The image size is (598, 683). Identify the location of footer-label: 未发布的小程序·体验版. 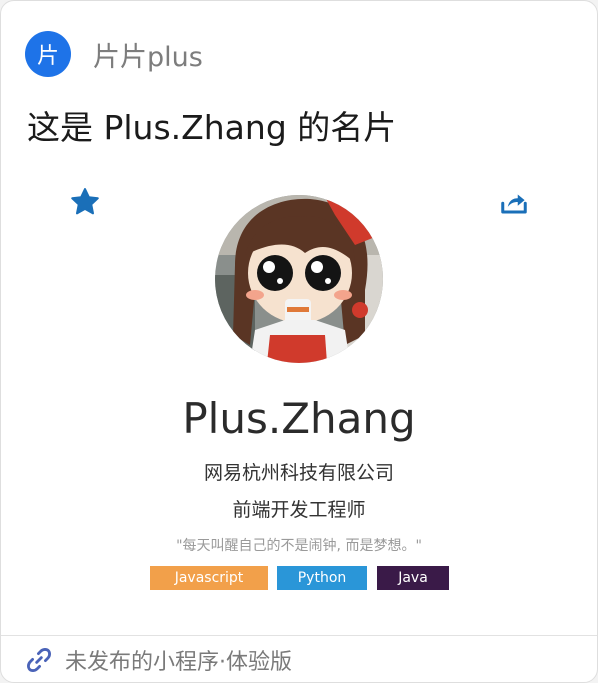
(178, 662).